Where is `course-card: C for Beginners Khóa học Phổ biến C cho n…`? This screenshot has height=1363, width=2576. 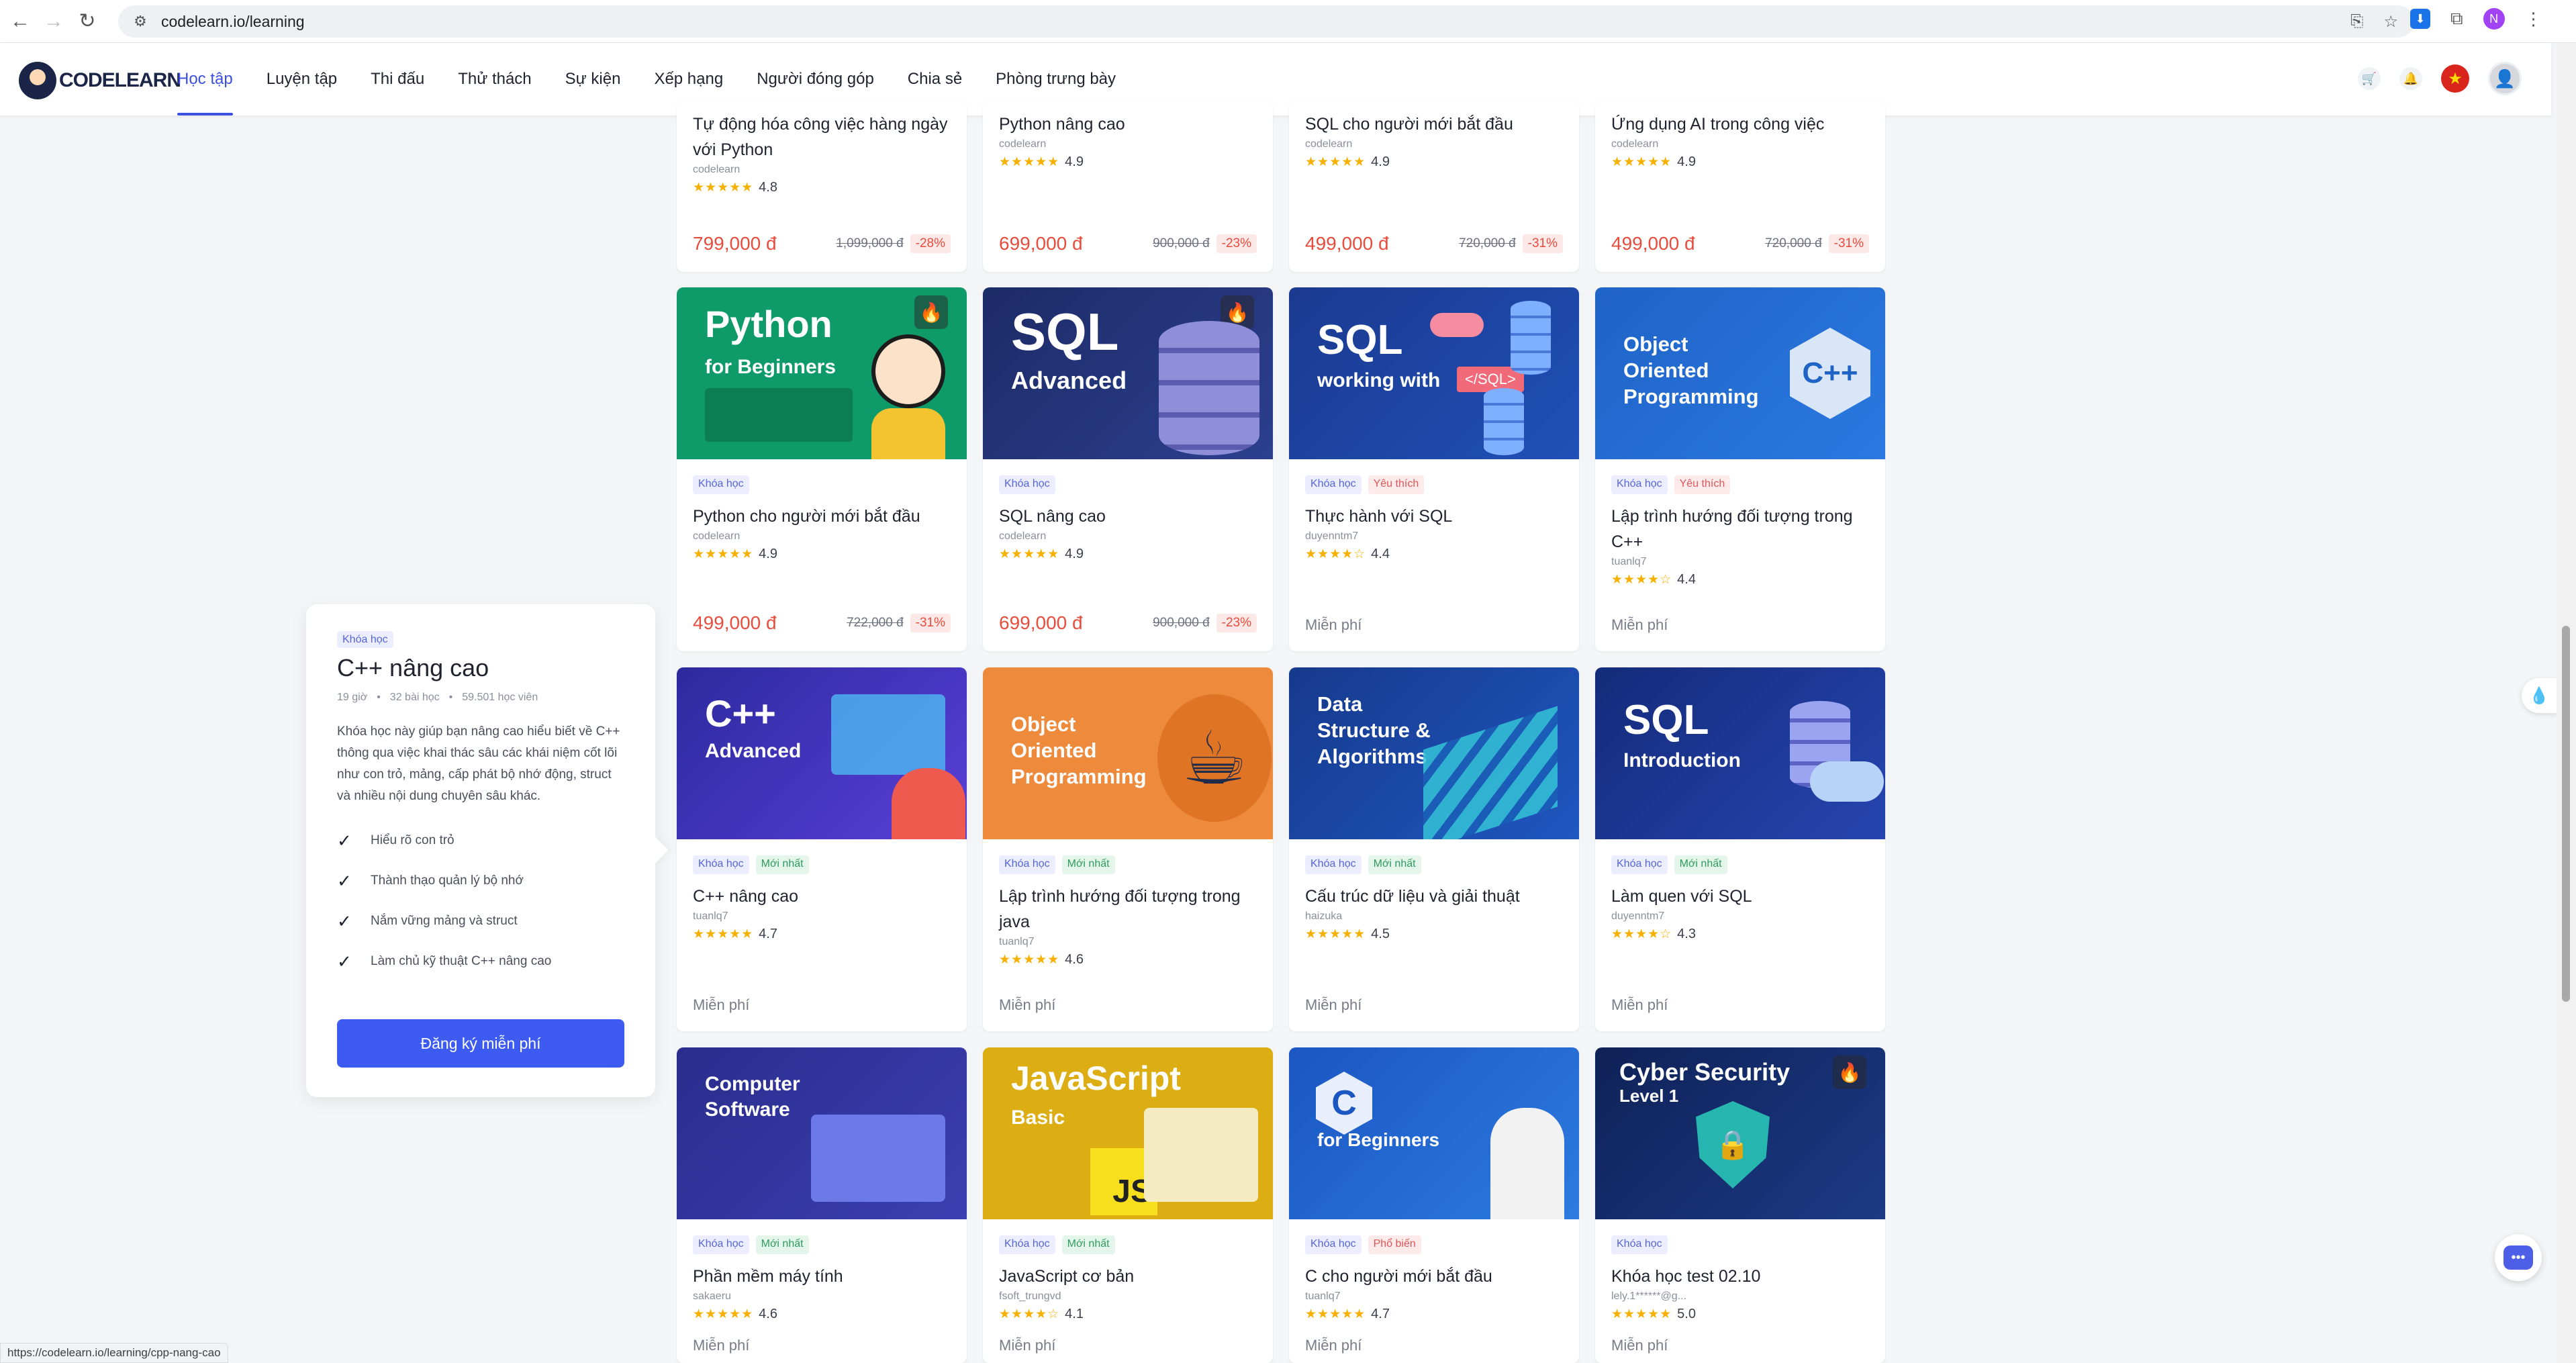 course-card: C for Beginners Khóa học Phổ biến C cho n… is located at coordinates (1434, 1205).